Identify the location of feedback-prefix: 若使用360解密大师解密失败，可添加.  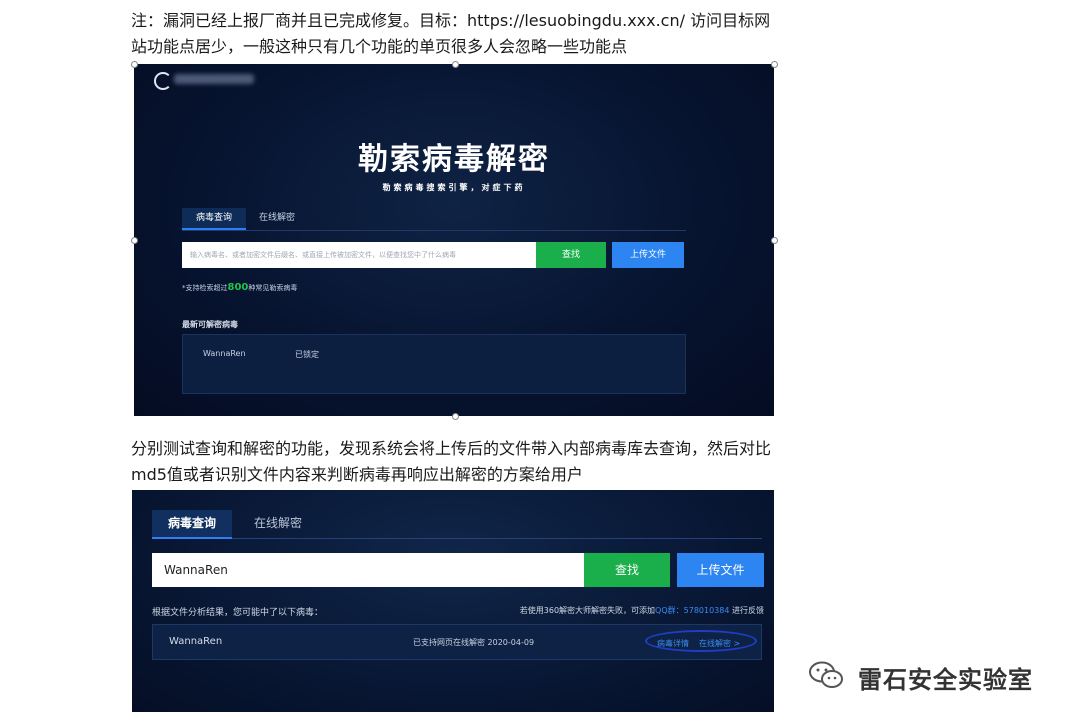
(587, 610).